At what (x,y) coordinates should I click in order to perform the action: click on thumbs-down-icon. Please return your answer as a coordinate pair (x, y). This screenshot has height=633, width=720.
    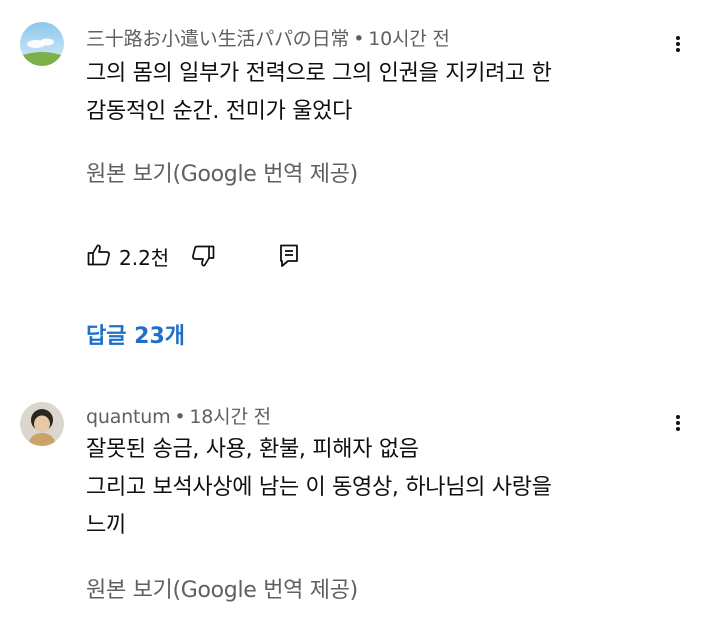
    Looking at the image, I should click on (203, 256).